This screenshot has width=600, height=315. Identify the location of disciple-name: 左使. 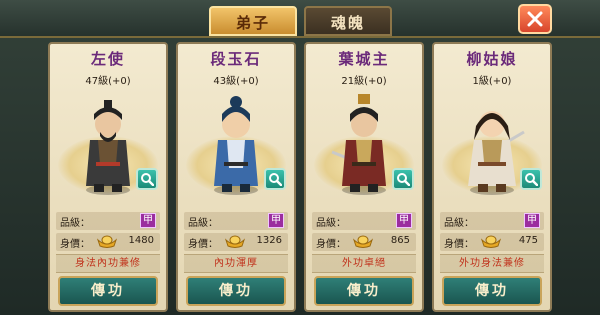
(107, 59).